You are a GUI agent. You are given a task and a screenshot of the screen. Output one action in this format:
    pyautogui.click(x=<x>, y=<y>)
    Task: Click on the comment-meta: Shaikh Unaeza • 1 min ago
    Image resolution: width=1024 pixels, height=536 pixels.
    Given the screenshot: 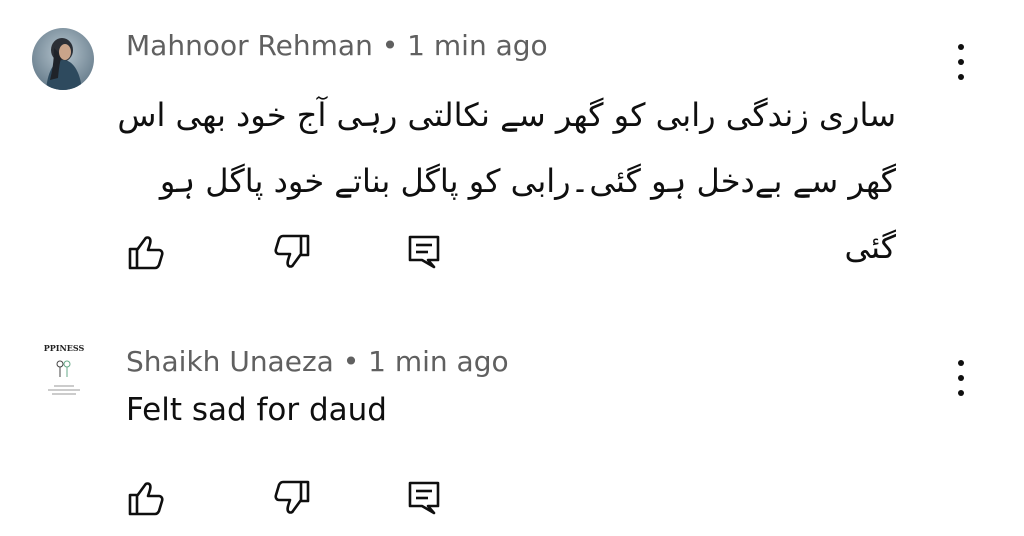 What is the action you would take?
    pyautogui.click(x=317, y=361)
    